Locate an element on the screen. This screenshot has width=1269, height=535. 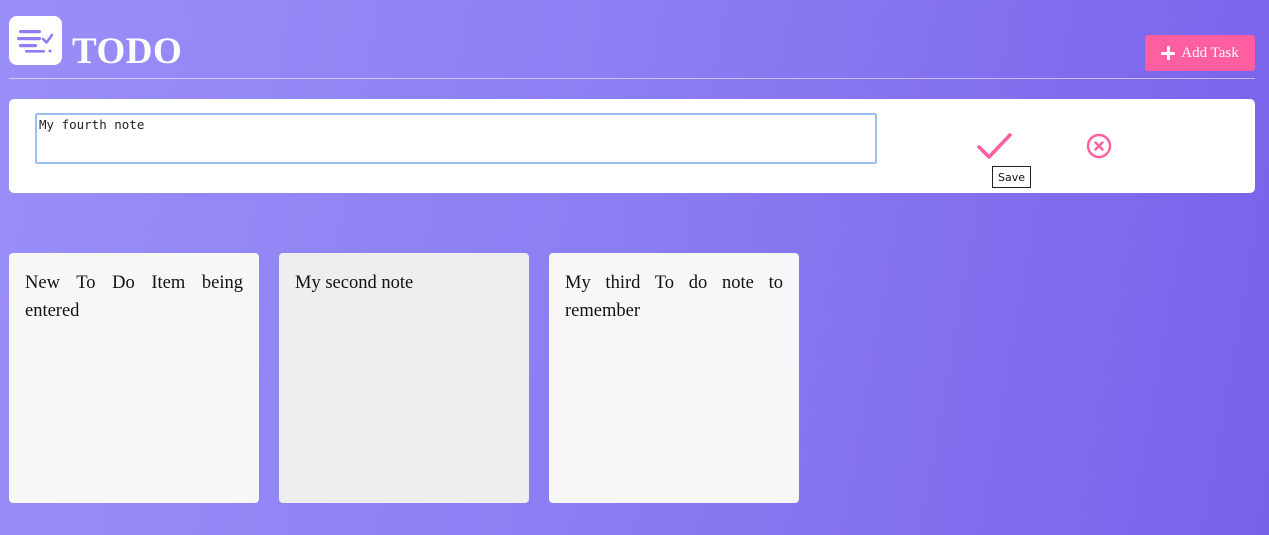
checklist-icon is located at coordinates (35, 41).